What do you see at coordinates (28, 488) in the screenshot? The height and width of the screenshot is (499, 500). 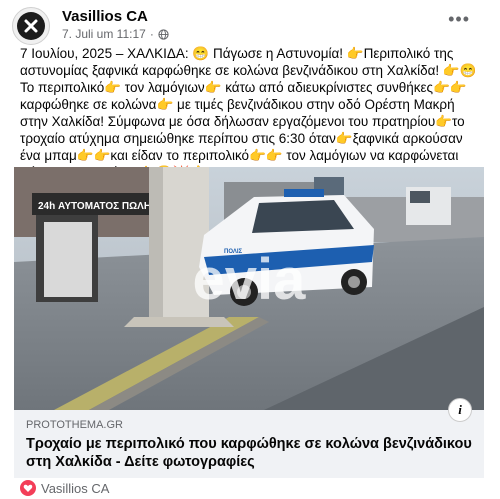 I see `heart-reaction-icon` at bounding box center [28, 488].